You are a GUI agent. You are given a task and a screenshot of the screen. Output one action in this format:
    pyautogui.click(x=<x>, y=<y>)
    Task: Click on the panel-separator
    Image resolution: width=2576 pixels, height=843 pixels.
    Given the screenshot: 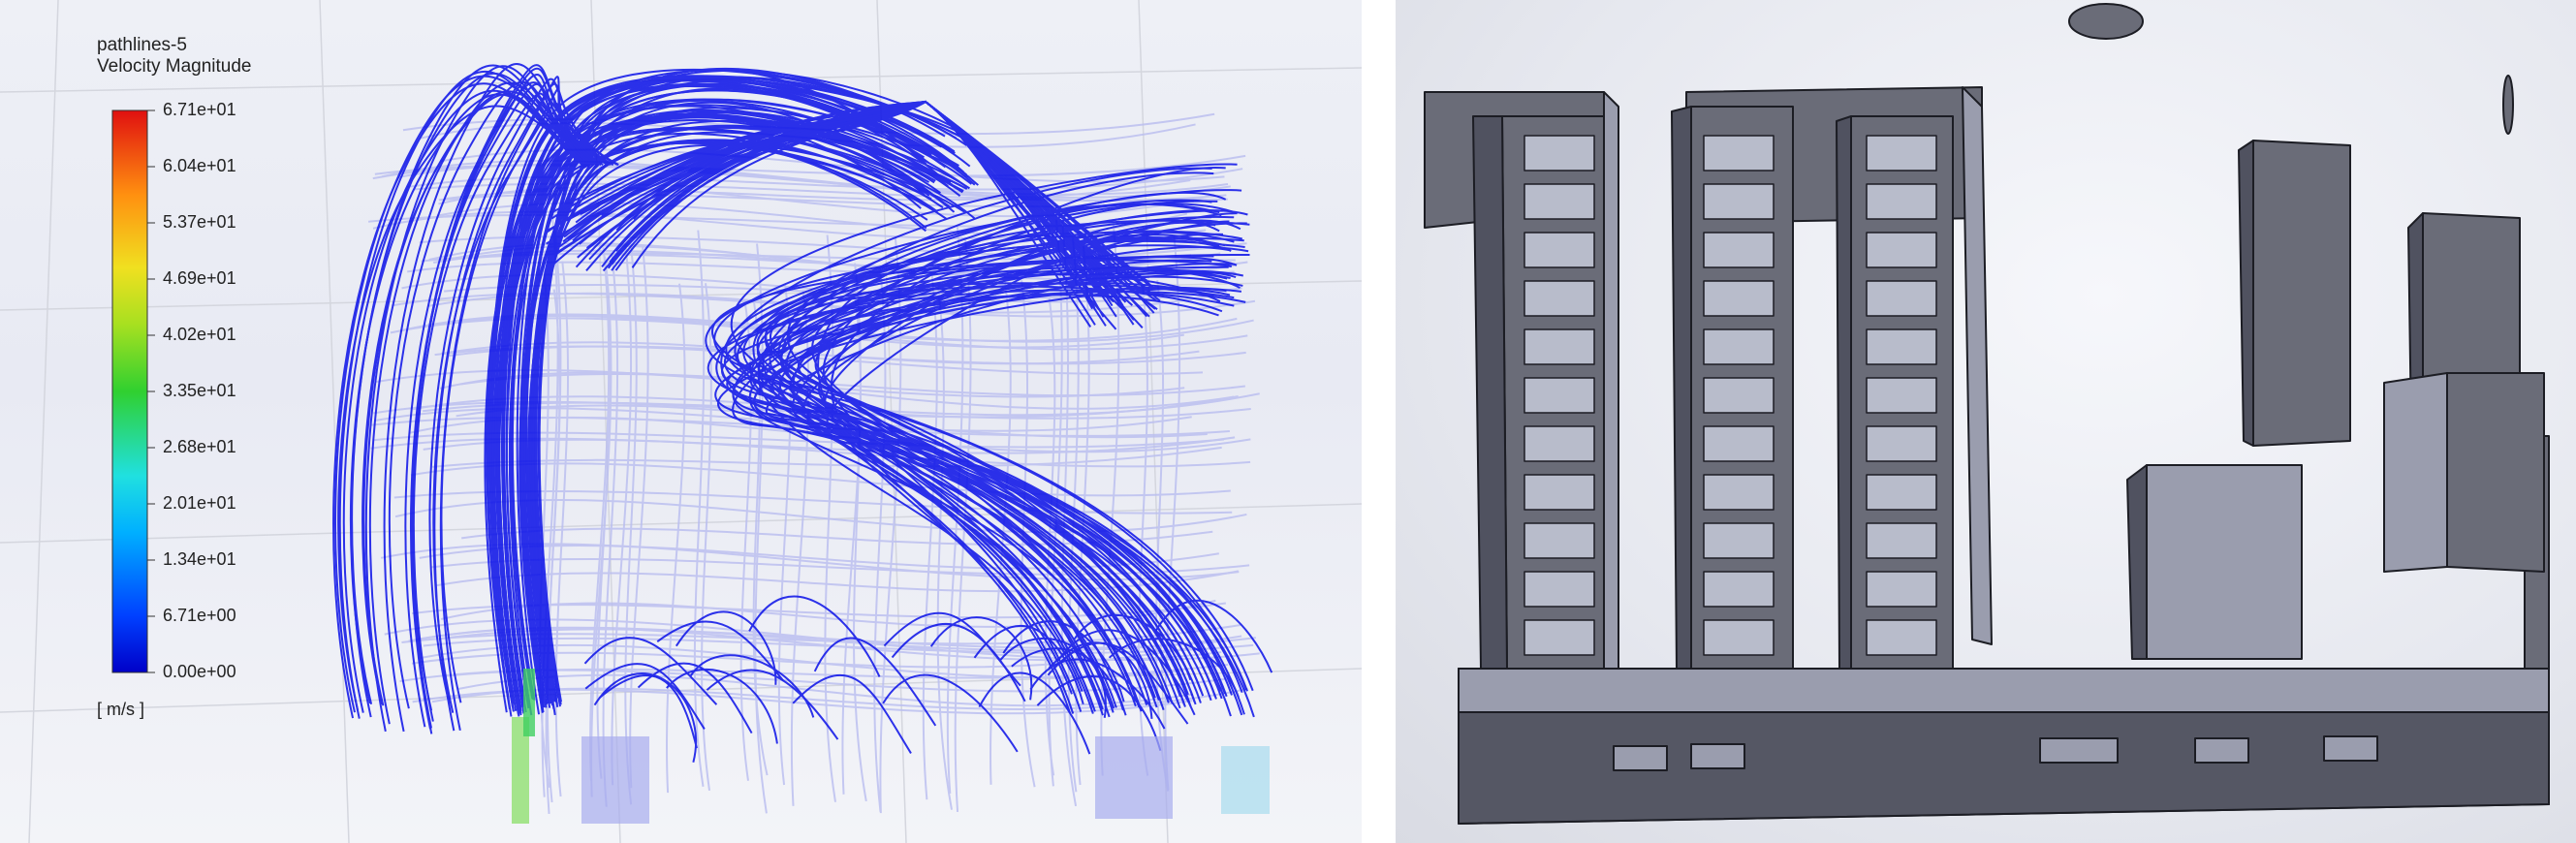 What is the action you would take?
    pyautogui.click(x=1379, y=421)
    